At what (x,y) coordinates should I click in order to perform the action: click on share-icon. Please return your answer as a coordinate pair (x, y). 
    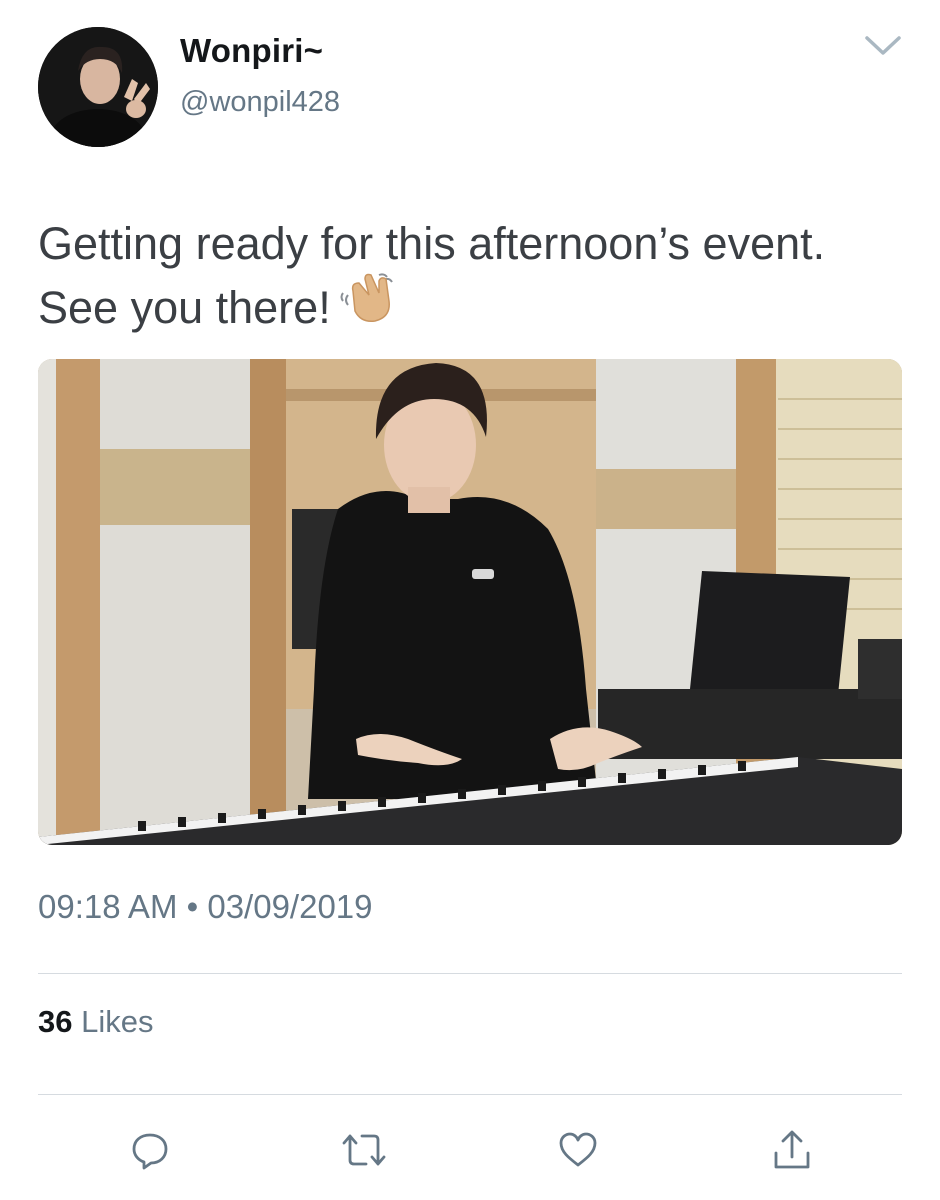
    Looking at the image, I should click on (792, 1150).